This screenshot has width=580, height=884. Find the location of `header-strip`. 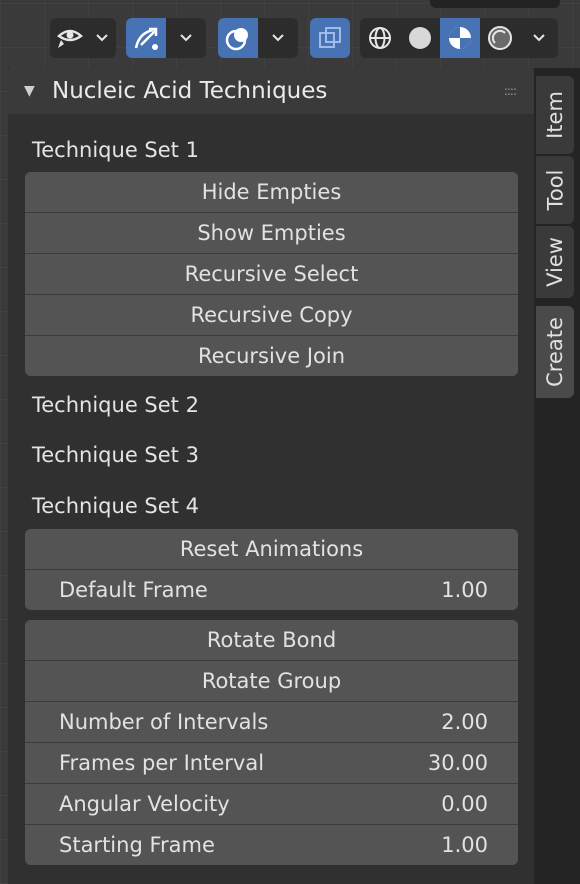

header-strip is located at coordinates (495, 4).